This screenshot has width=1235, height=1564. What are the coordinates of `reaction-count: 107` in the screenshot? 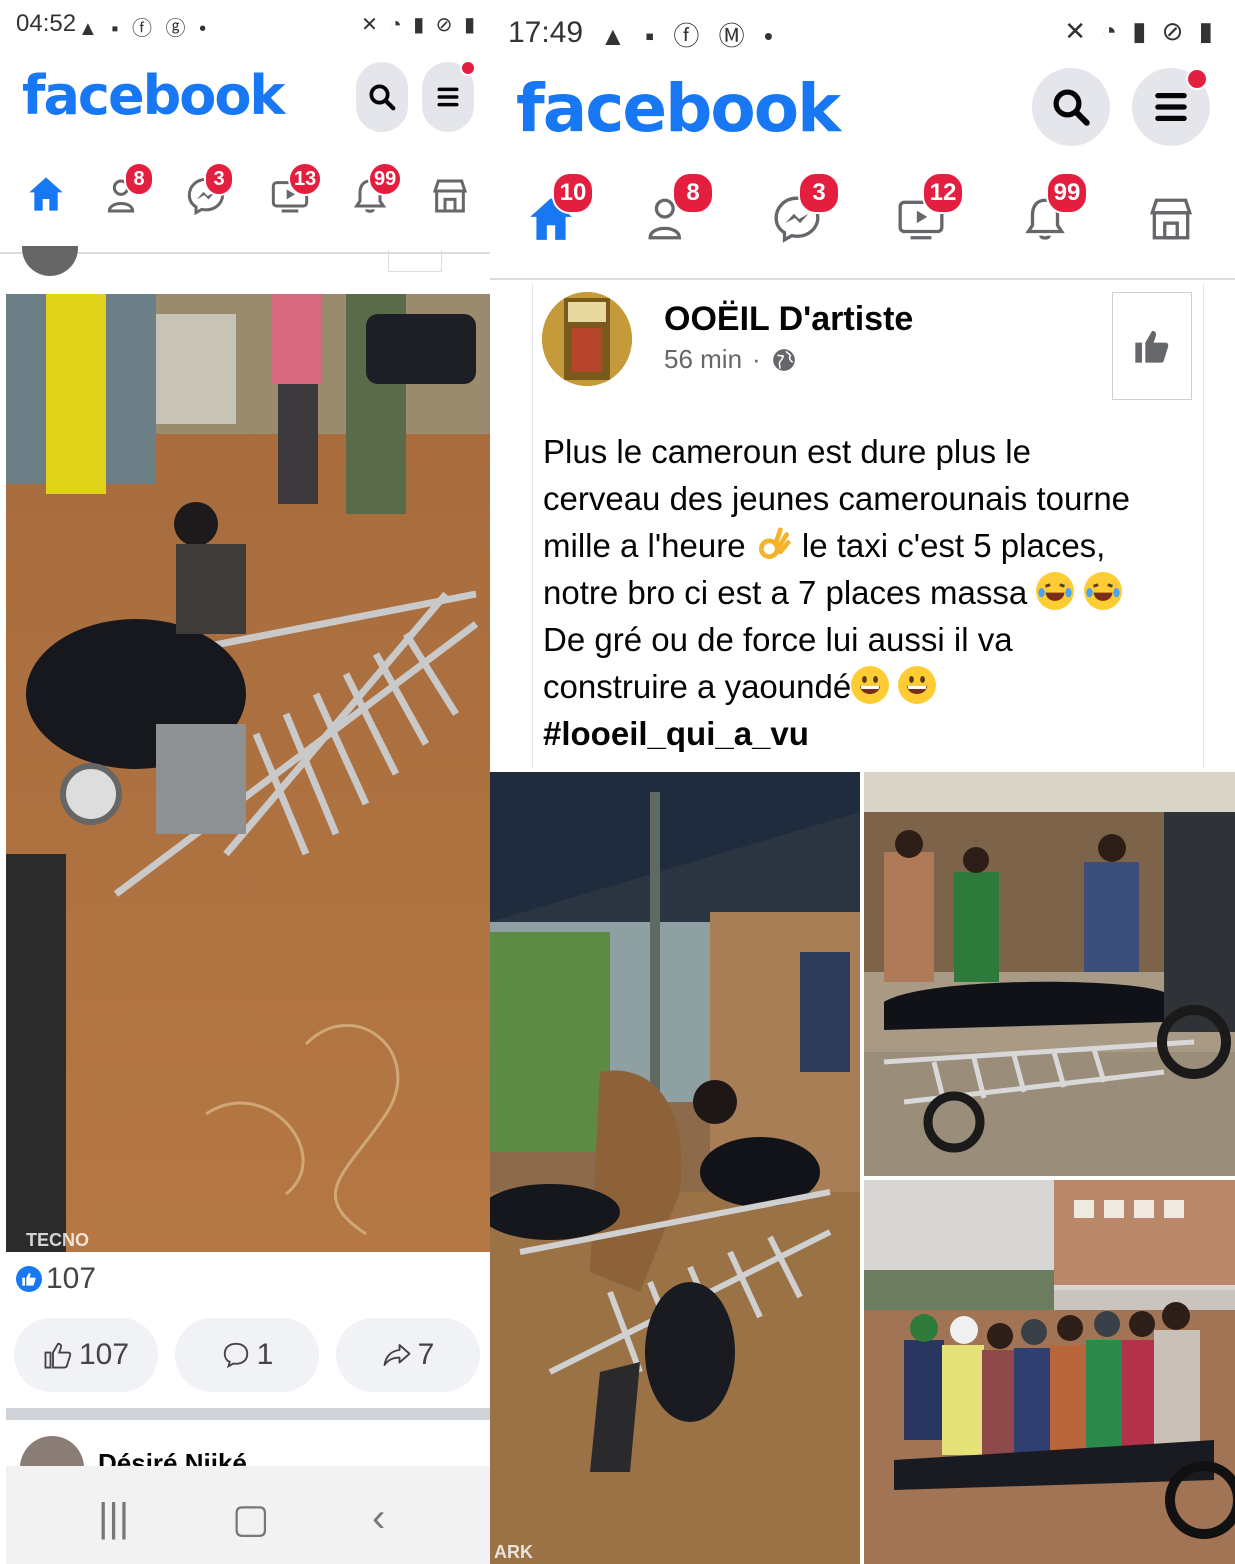 It's located at (71, 1278).